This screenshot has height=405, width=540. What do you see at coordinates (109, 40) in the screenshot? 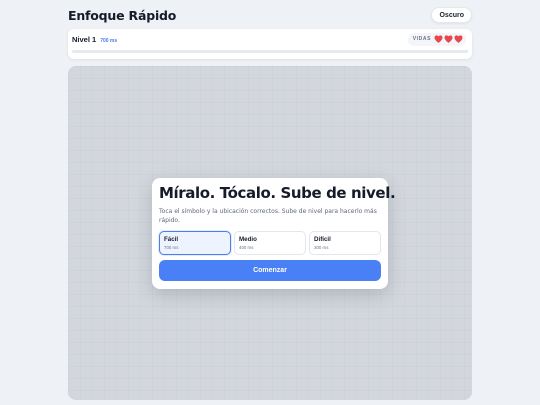
I see `level-speed: 700 ms` at bounding box center [109, 40].